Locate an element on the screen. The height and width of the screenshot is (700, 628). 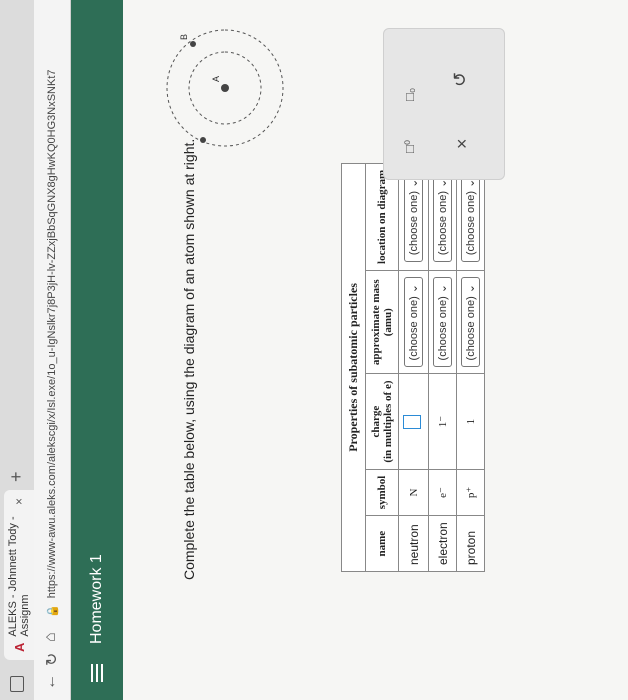
table-row: neutron N (choose one) ⌄ (choose one) ⌄ is located at coordinates (413, 367).